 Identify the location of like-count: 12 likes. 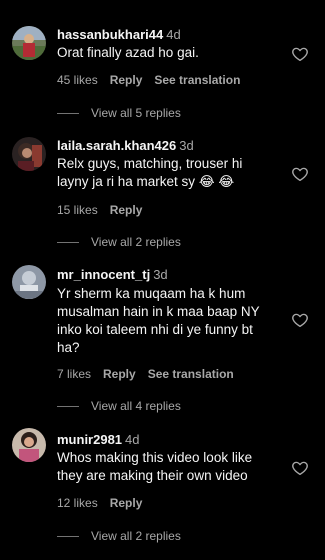
(77, 503).